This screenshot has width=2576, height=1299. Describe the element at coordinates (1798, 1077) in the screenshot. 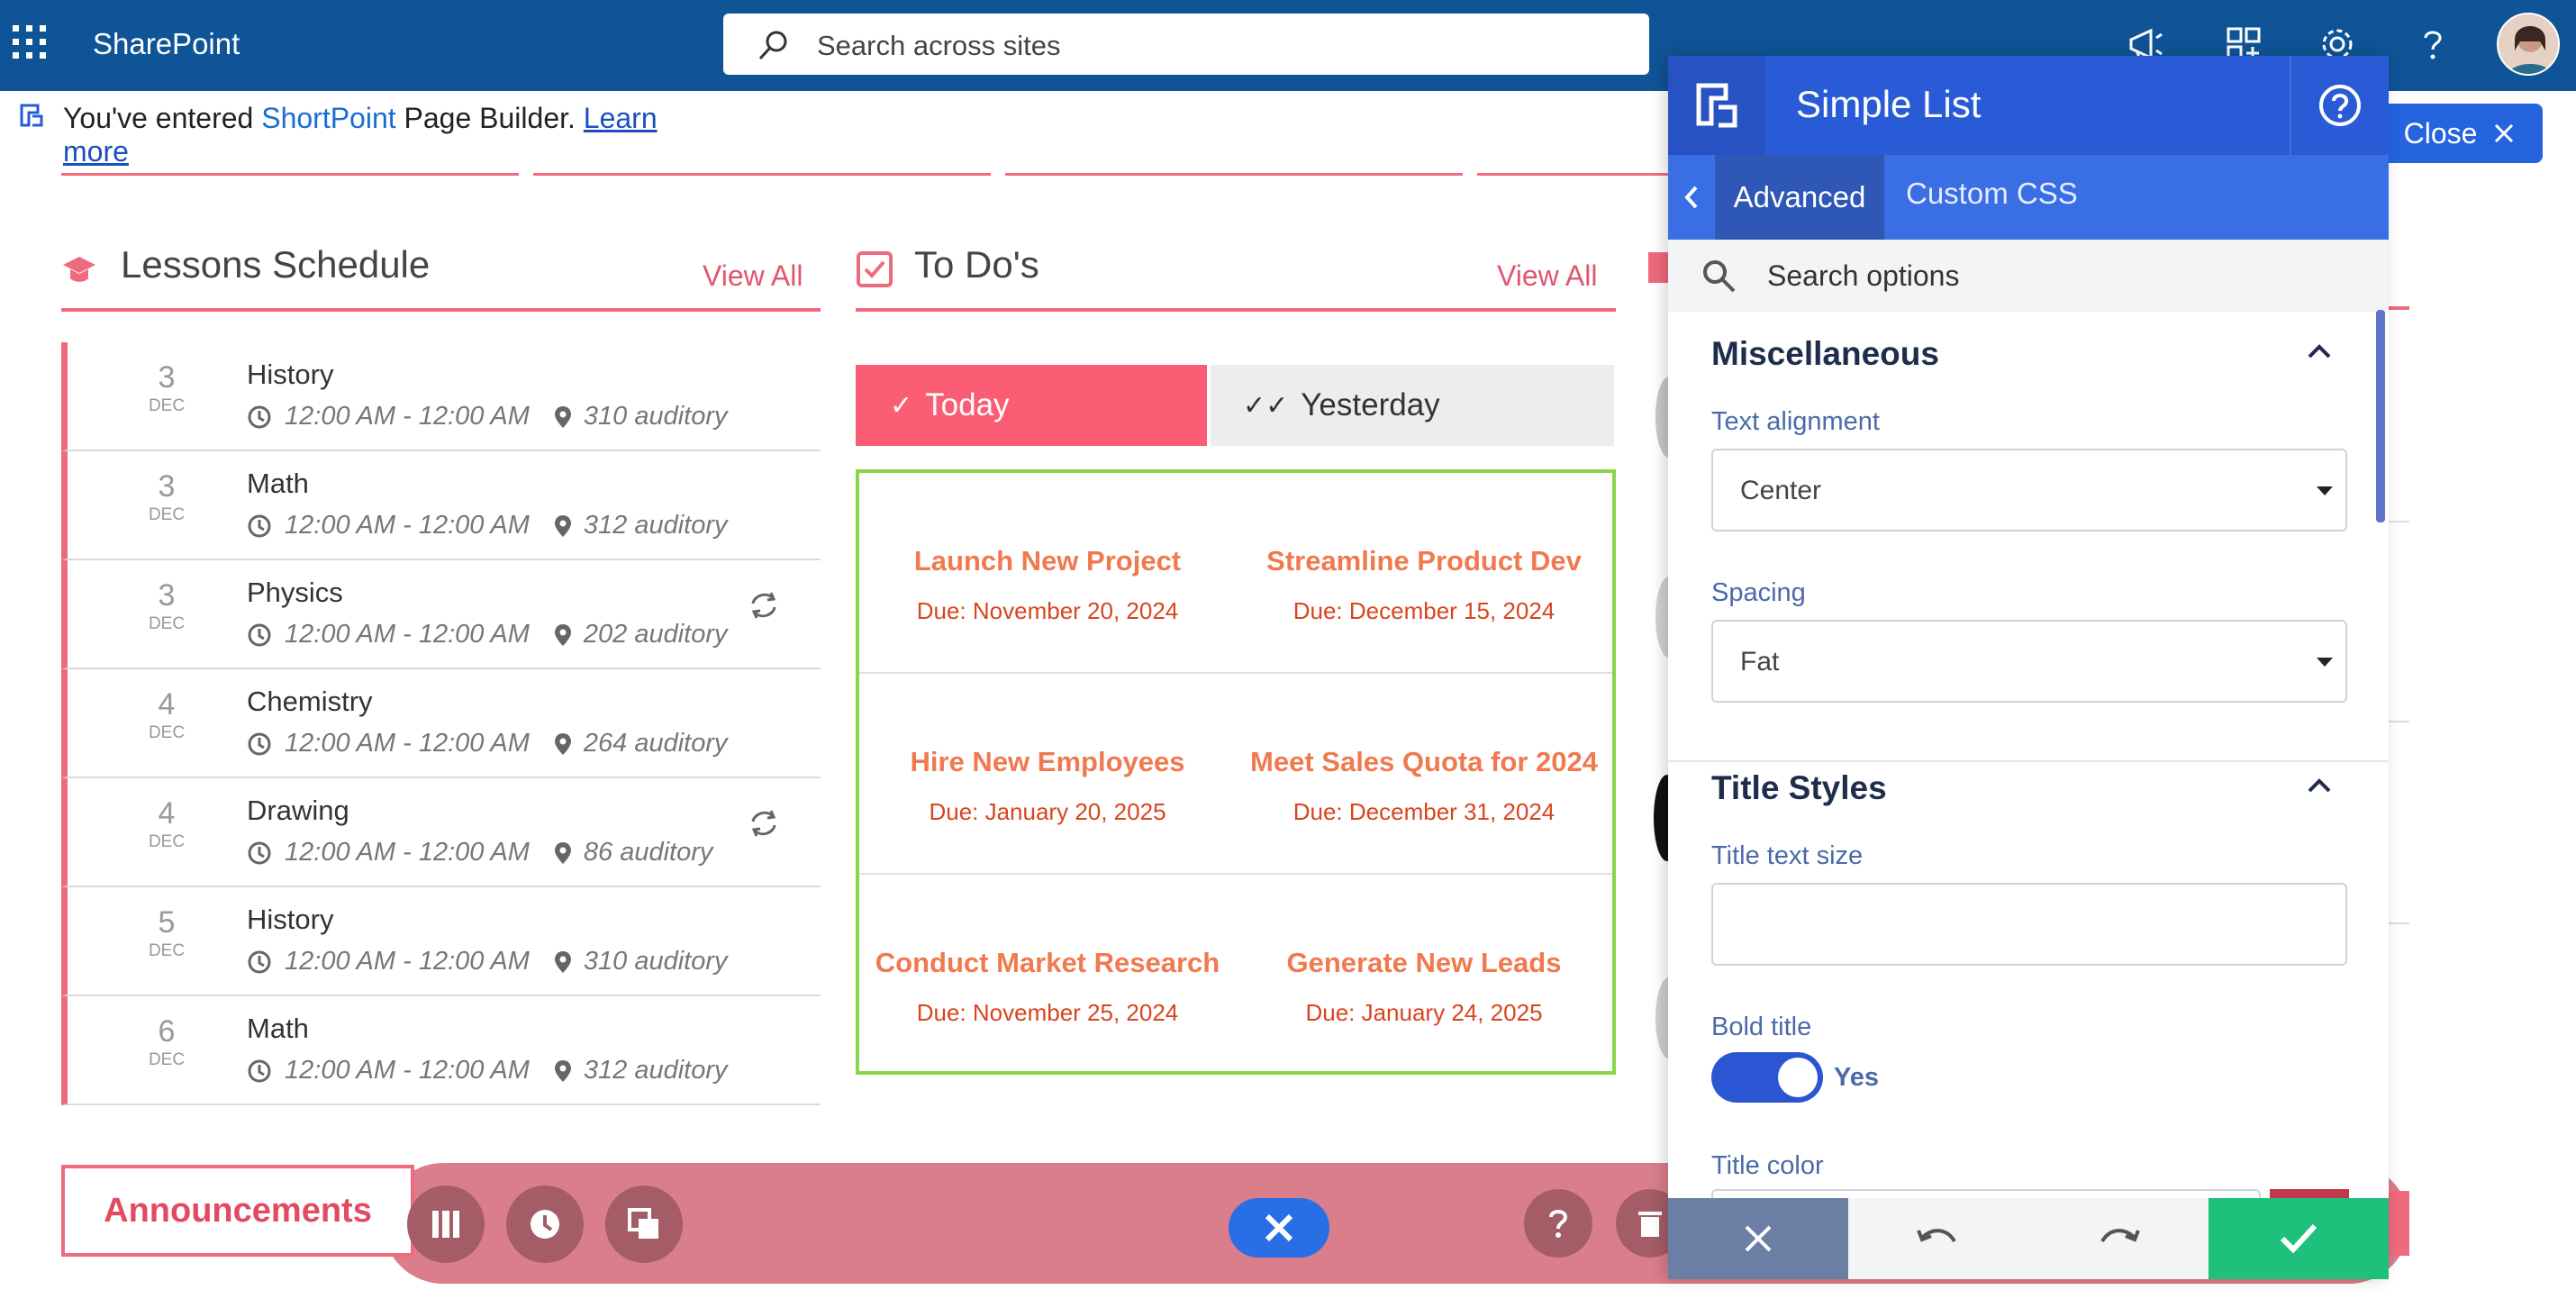

I see `toggle-knob` at that location.